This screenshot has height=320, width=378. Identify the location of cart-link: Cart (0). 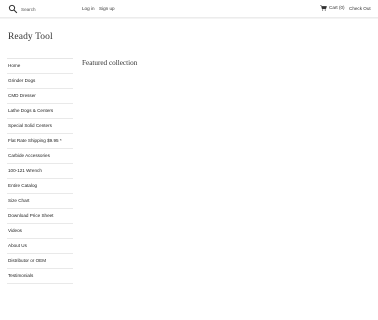
(332, 8).